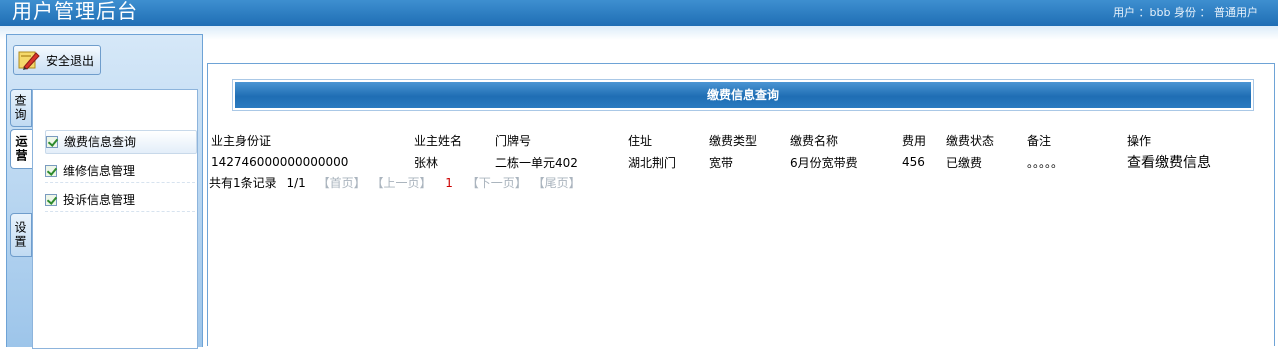 The image size is (1278, 349). What do you see at coordinates (1039, 140) in the screenshot?
I see `column-header: 备注` at bounding box center [1039, 140].